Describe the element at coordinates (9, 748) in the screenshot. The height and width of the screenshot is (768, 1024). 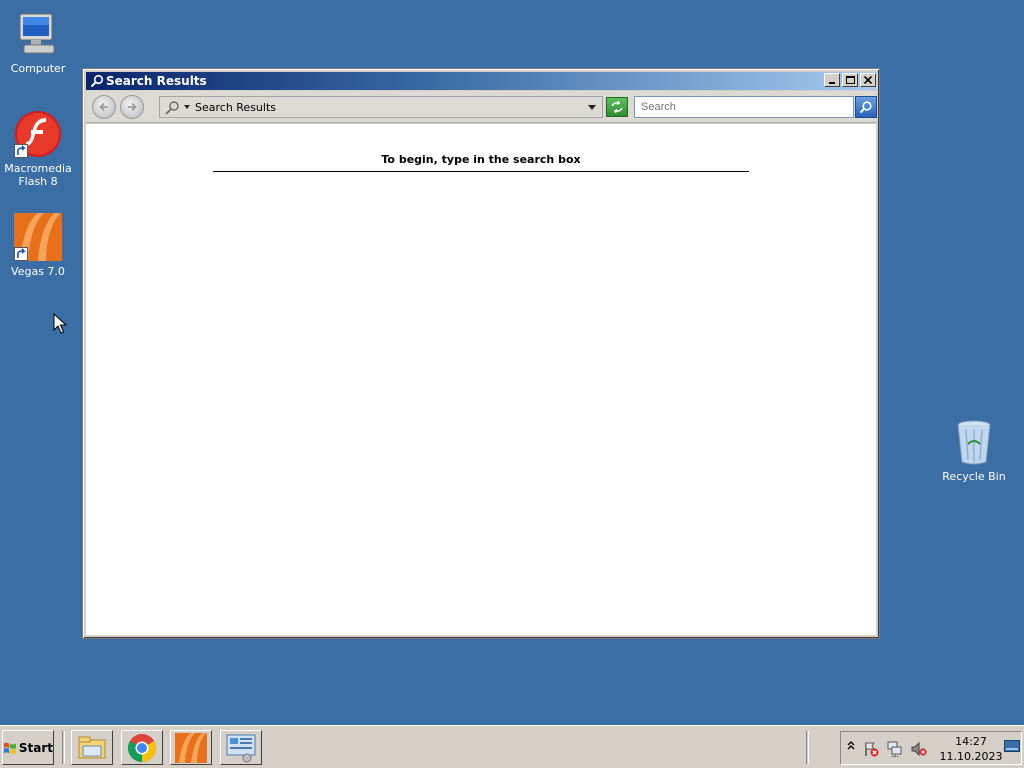
I see `windows-logo-icon` at that location.